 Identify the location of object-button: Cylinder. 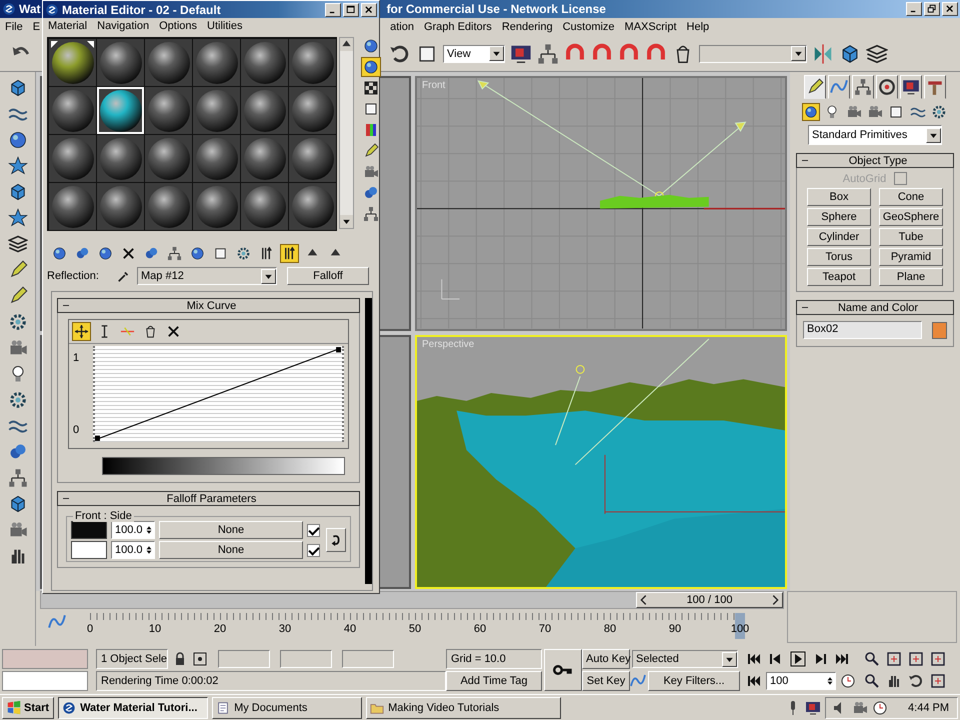
(839, 237).